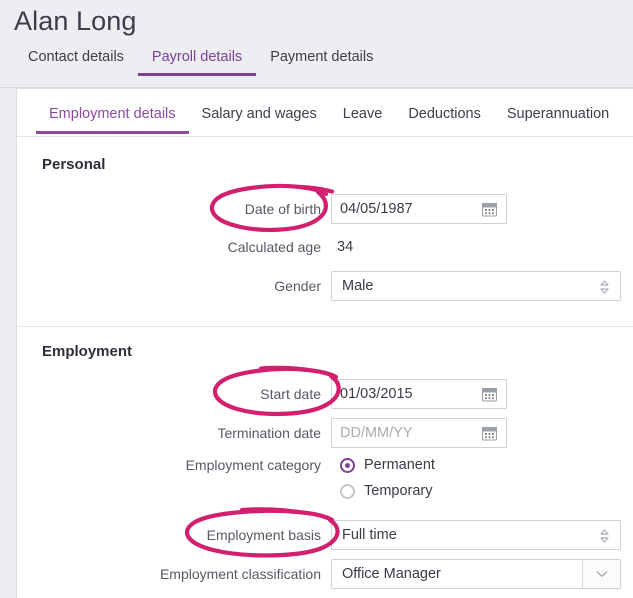 The height and width of the screenshot is (598, 633). What do you see at coordinates (326, 286) in the screenshot?
I see `field-gender: Gender Male` at bounding box center [326, 286].